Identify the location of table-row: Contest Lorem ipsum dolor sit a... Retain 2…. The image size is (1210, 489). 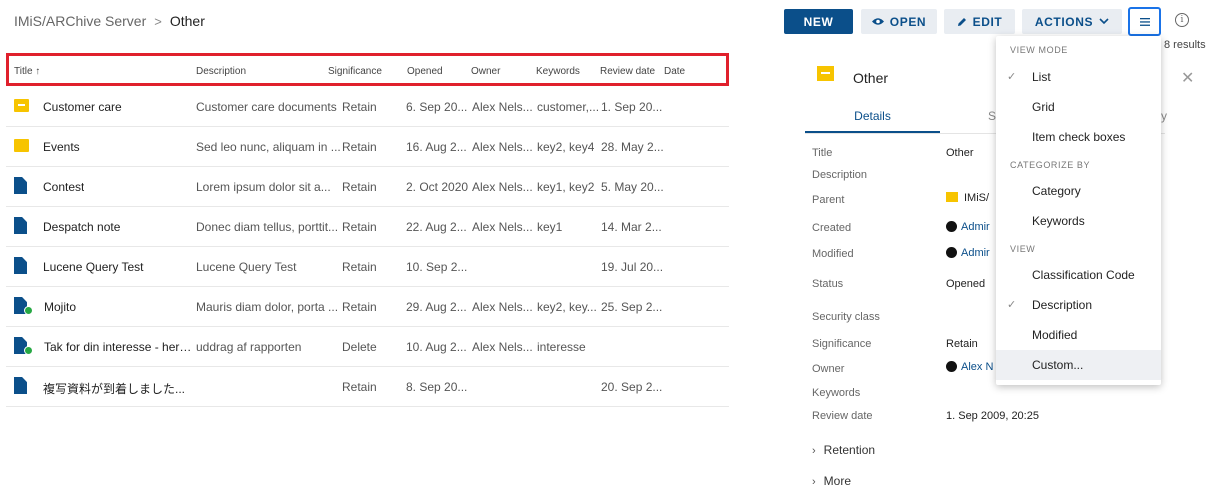
(367, 187).